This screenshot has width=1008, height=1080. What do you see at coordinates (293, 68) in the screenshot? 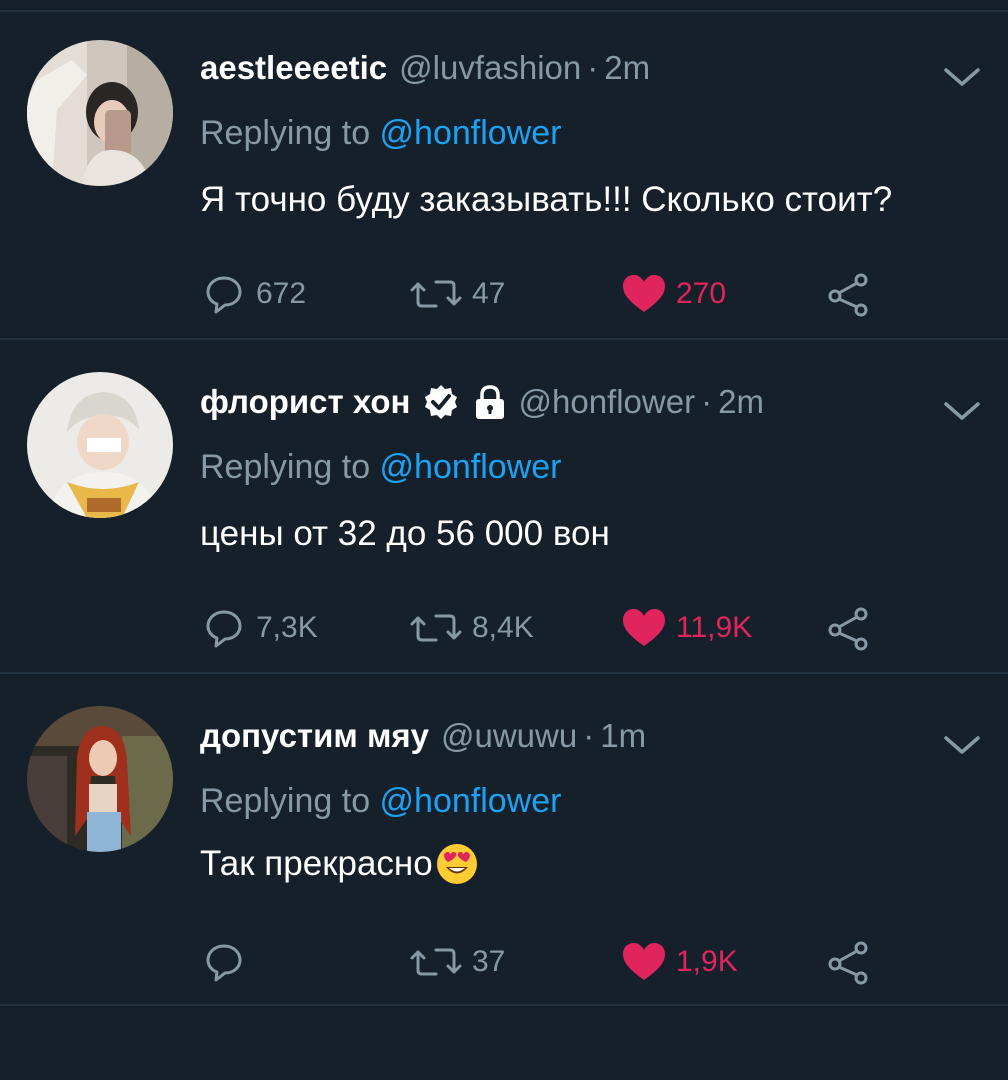
I see `display-name: aestleeeetic` at bounding box center [293, 68].